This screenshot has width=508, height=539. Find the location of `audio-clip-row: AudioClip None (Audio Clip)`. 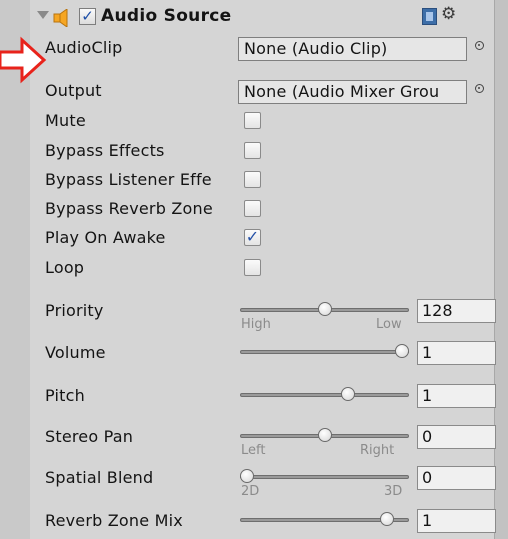

audio-clip-row: AudioClip None (Audio Clip) is located at coordinates (262, 50).